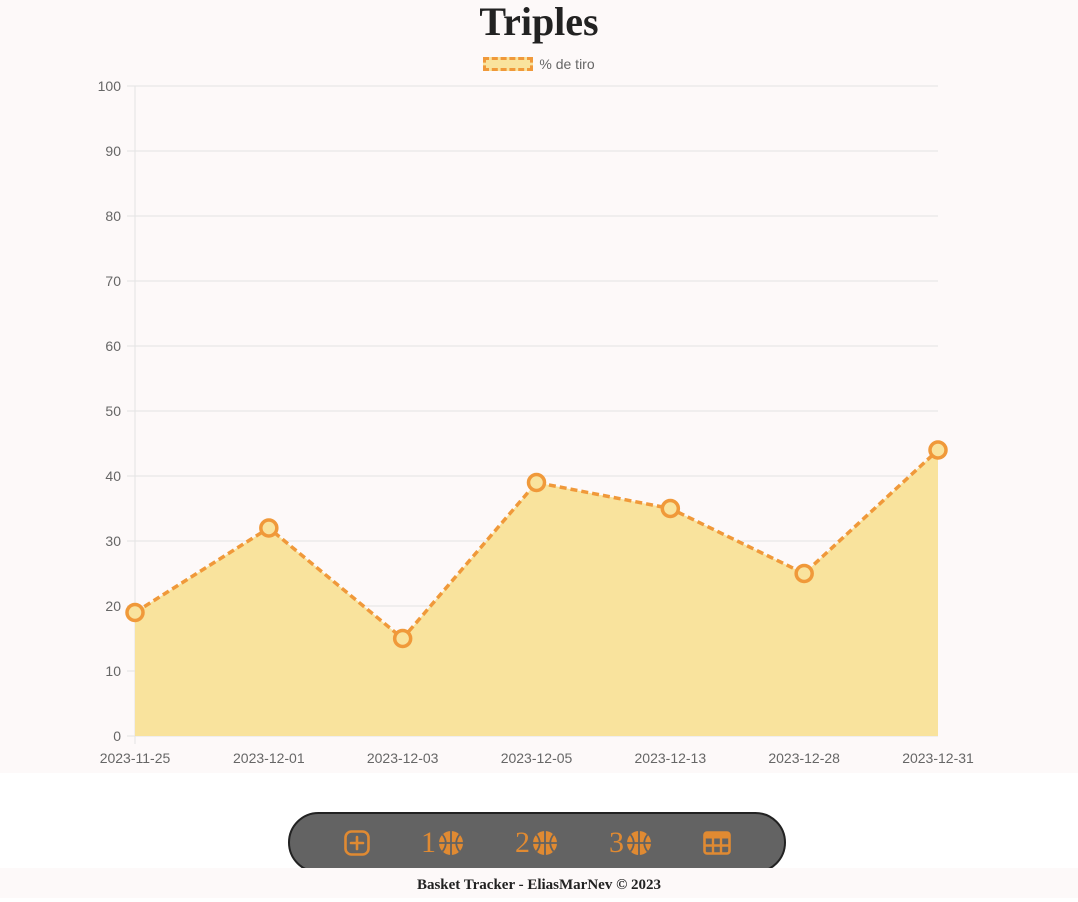 This screenshot has width=1078, height=902. I want to click on nav-three-point-button: 3, so click(631, 842).